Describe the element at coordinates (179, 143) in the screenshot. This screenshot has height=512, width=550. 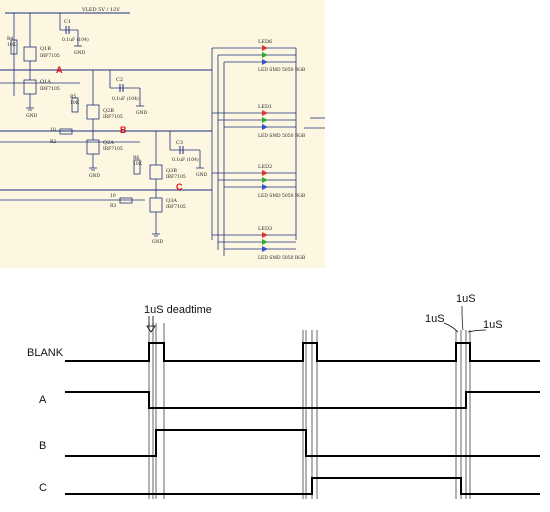
I see `cap-ref: C3` at that location.